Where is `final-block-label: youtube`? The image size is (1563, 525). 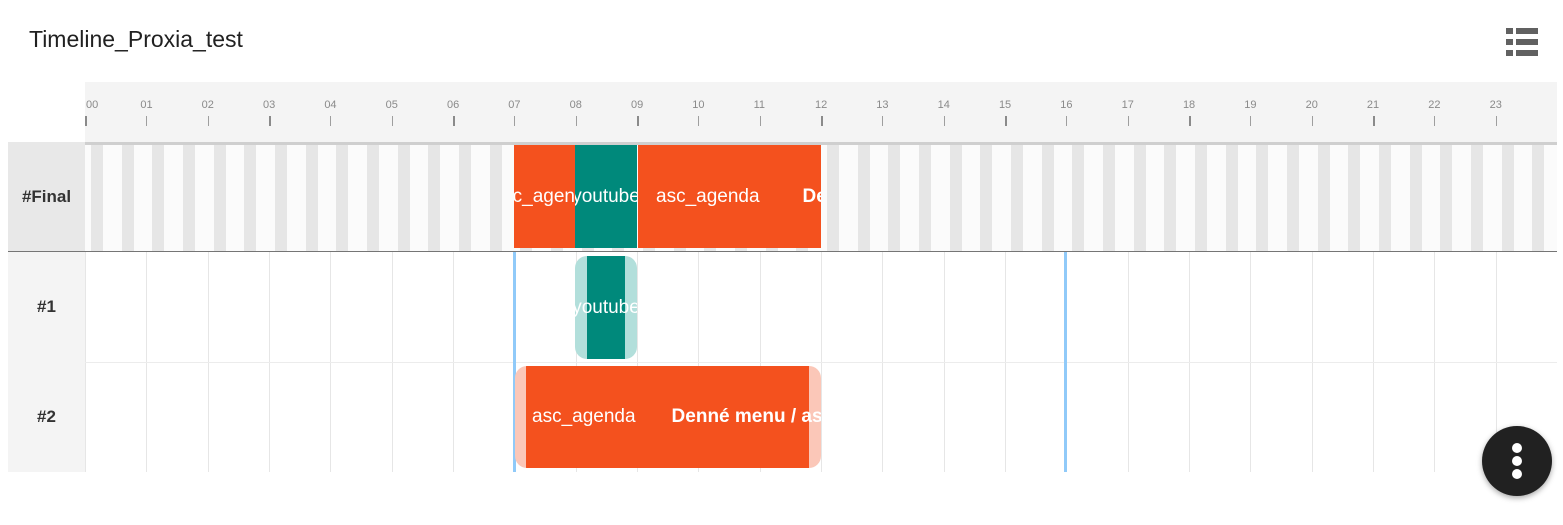
final-block-label: youtube is located at coordinates (606, 196).